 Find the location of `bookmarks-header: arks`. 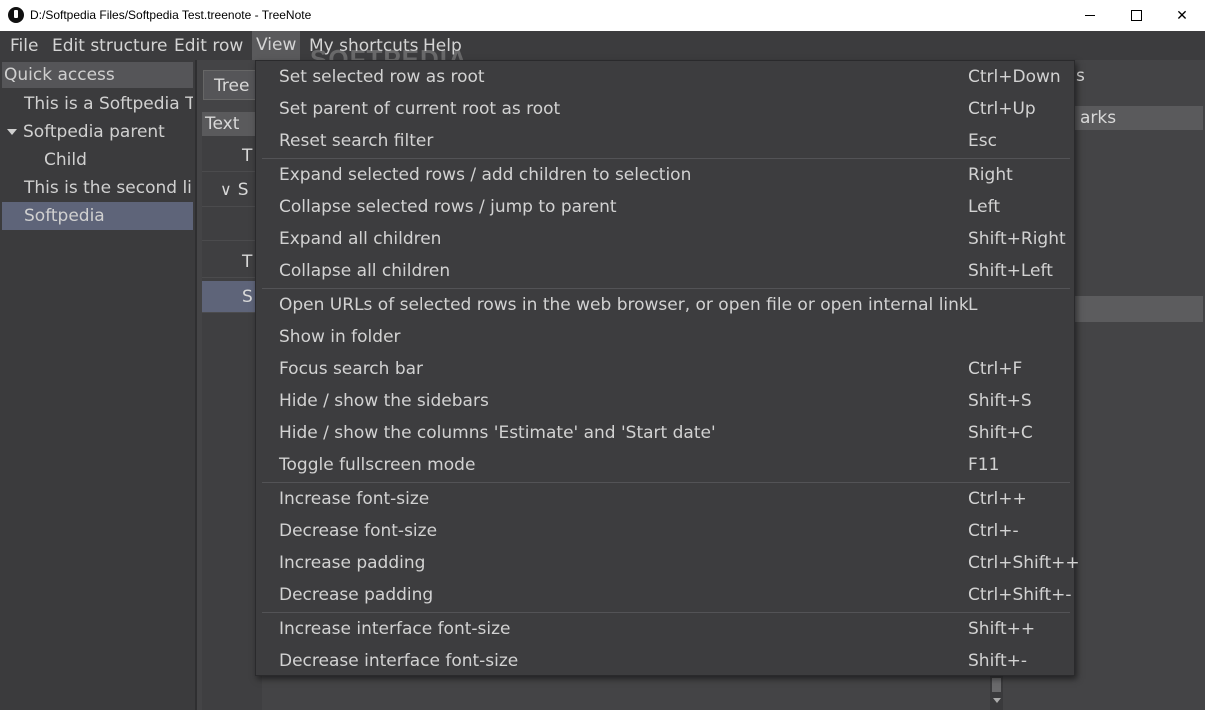

bookmarks-header: arks is located at coordinates (1138, 118).